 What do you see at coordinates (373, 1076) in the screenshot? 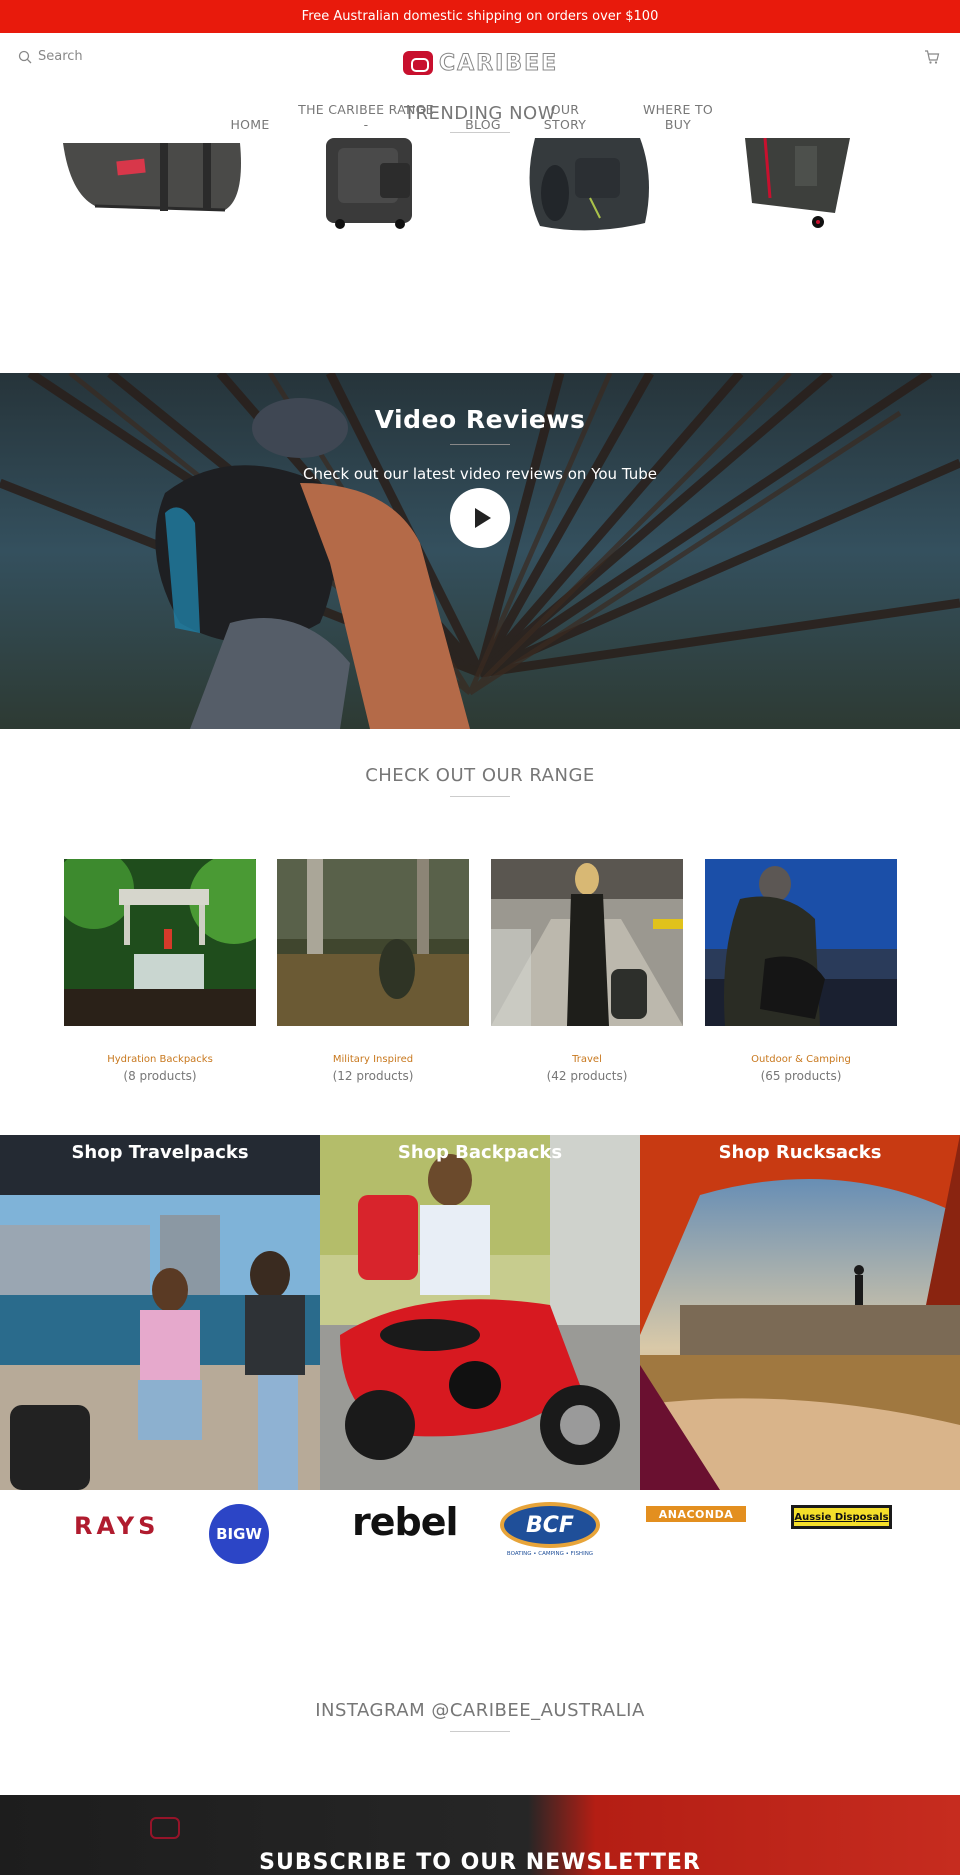
I see `range-count: (12 products)` at bounding box center [373, 1076].